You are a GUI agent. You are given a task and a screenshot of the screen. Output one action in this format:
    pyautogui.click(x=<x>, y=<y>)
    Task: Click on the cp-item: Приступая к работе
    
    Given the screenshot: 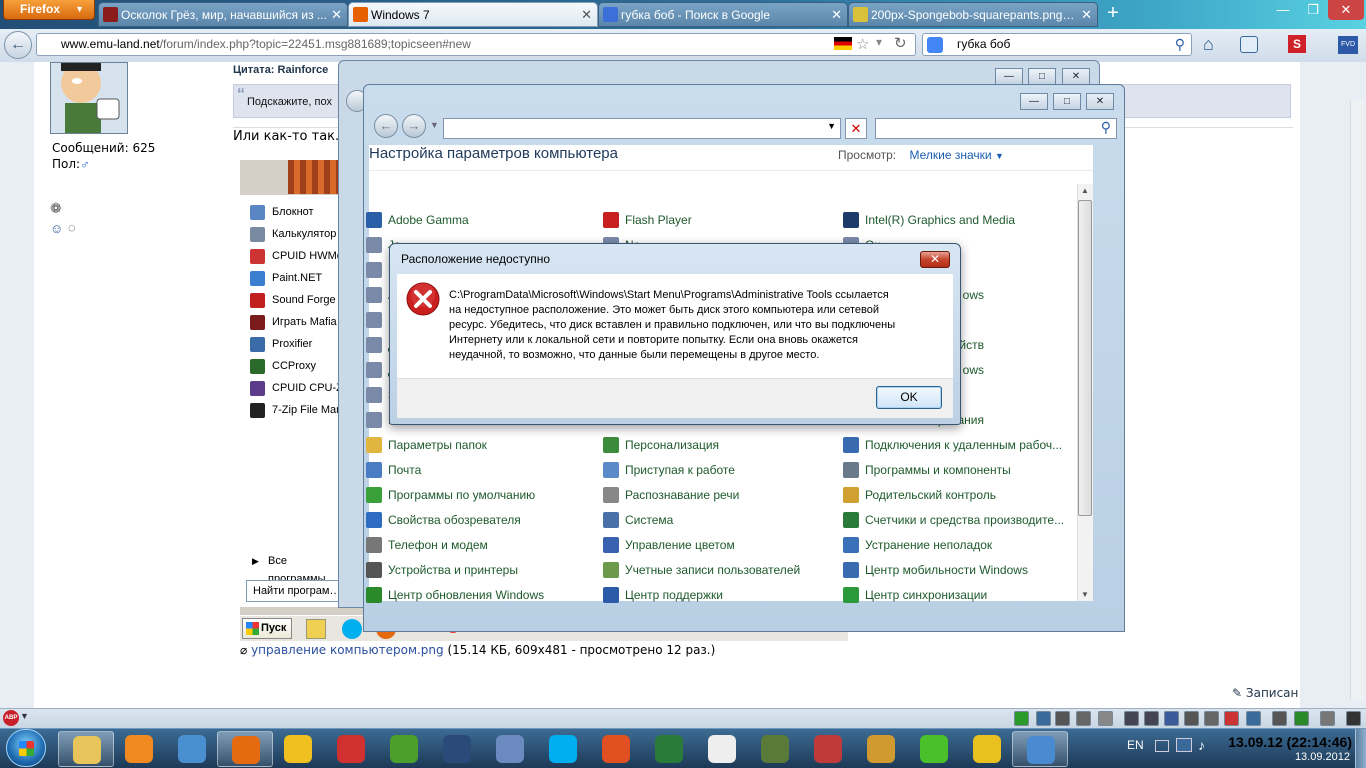 What is the action you would take?
    pyautogui.click(x=708, y=470)
    